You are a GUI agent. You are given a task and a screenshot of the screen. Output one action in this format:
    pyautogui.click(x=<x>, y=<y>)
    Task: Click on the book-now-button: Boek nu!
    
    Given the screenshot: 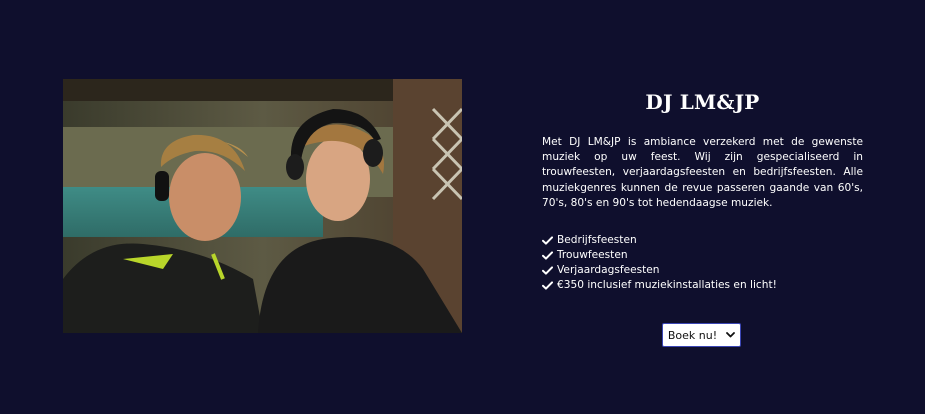 What is the action you would take?
    pyautogui.click(x=701, y=335)
    